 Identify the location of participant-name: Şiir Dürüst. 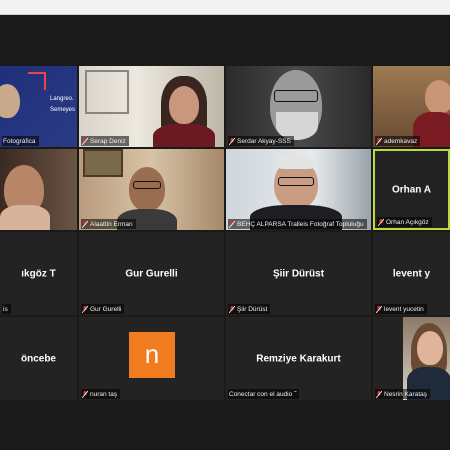
(252, 309).